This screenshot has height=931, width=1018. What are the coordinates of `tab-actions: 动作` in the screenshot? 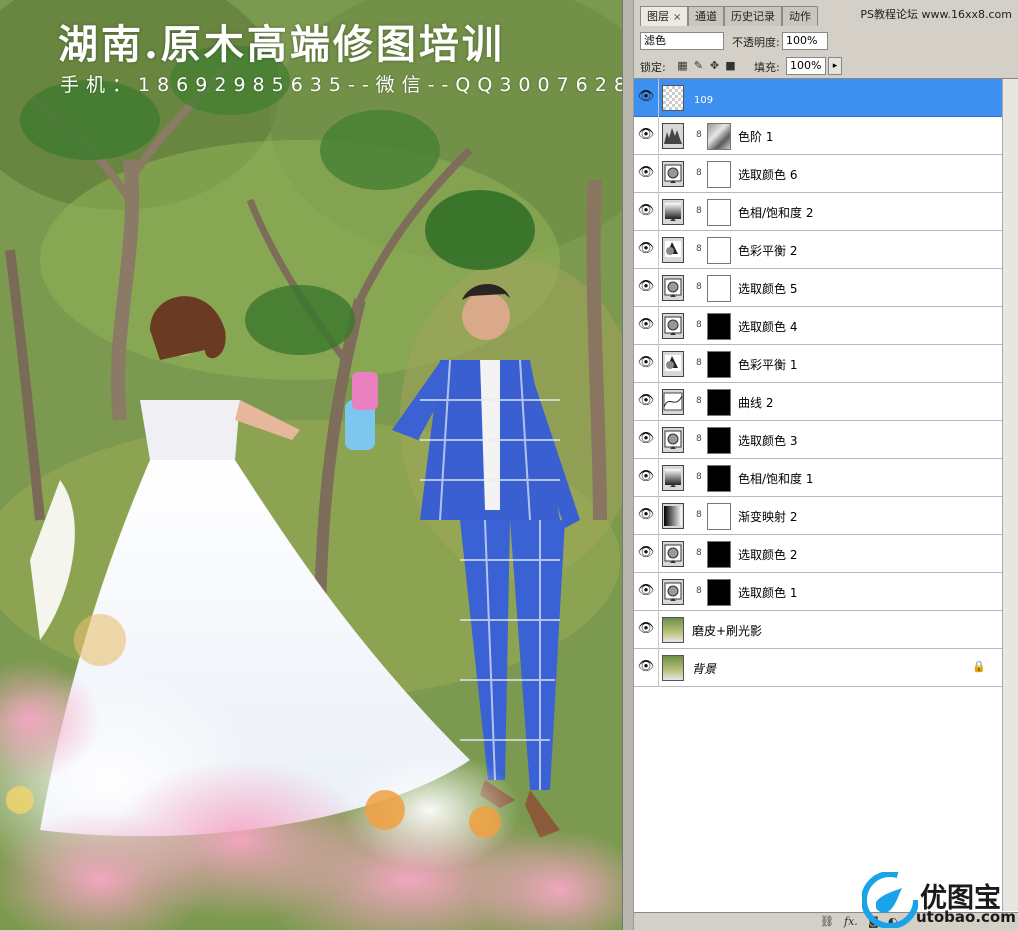 It's located at (800, 16).